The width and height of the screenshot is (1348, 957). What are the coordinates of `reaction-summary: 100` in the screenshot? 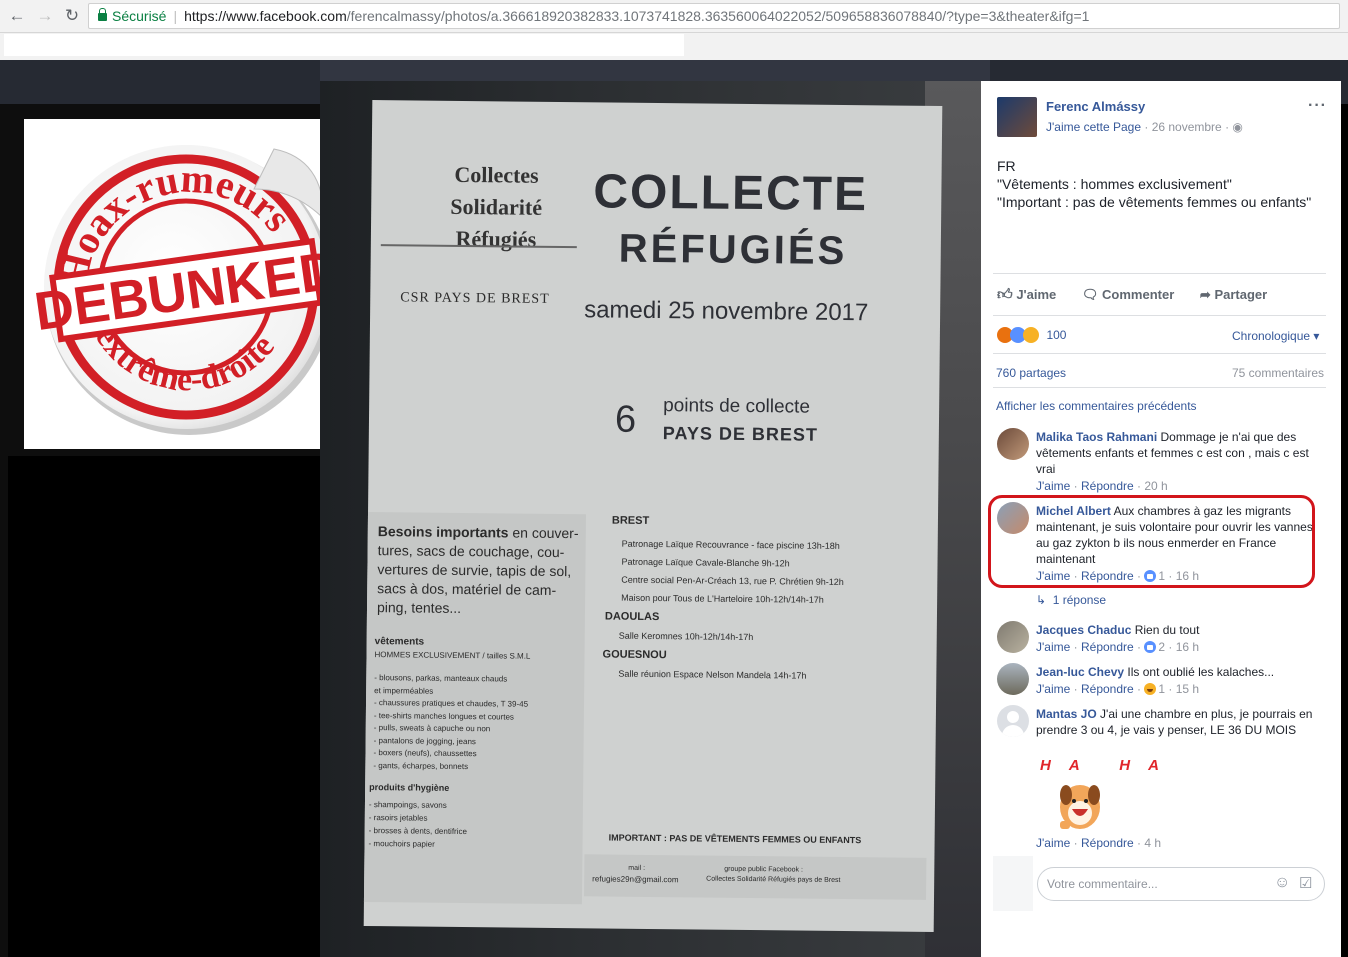 It's located at (1031, 335).